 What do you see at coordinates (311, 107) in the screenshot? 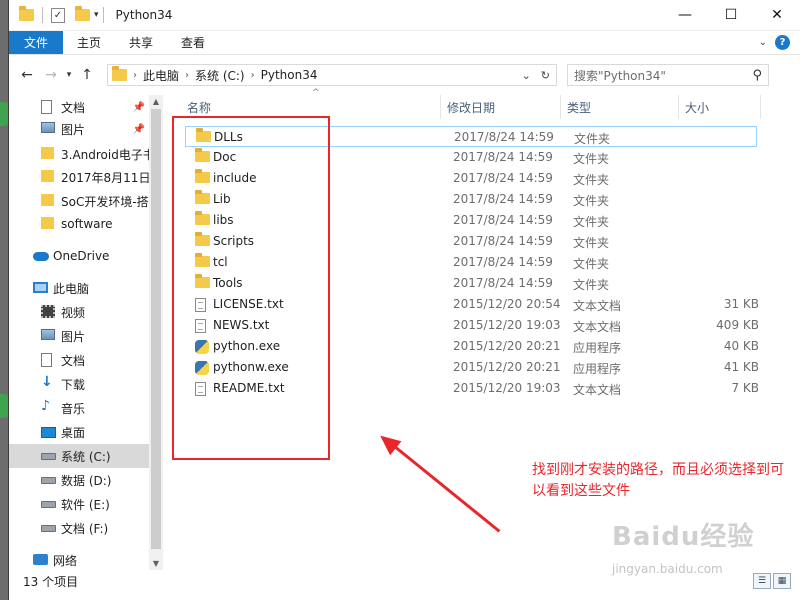
I see `column-header-name: 名称` at bounding box center [311, 107].